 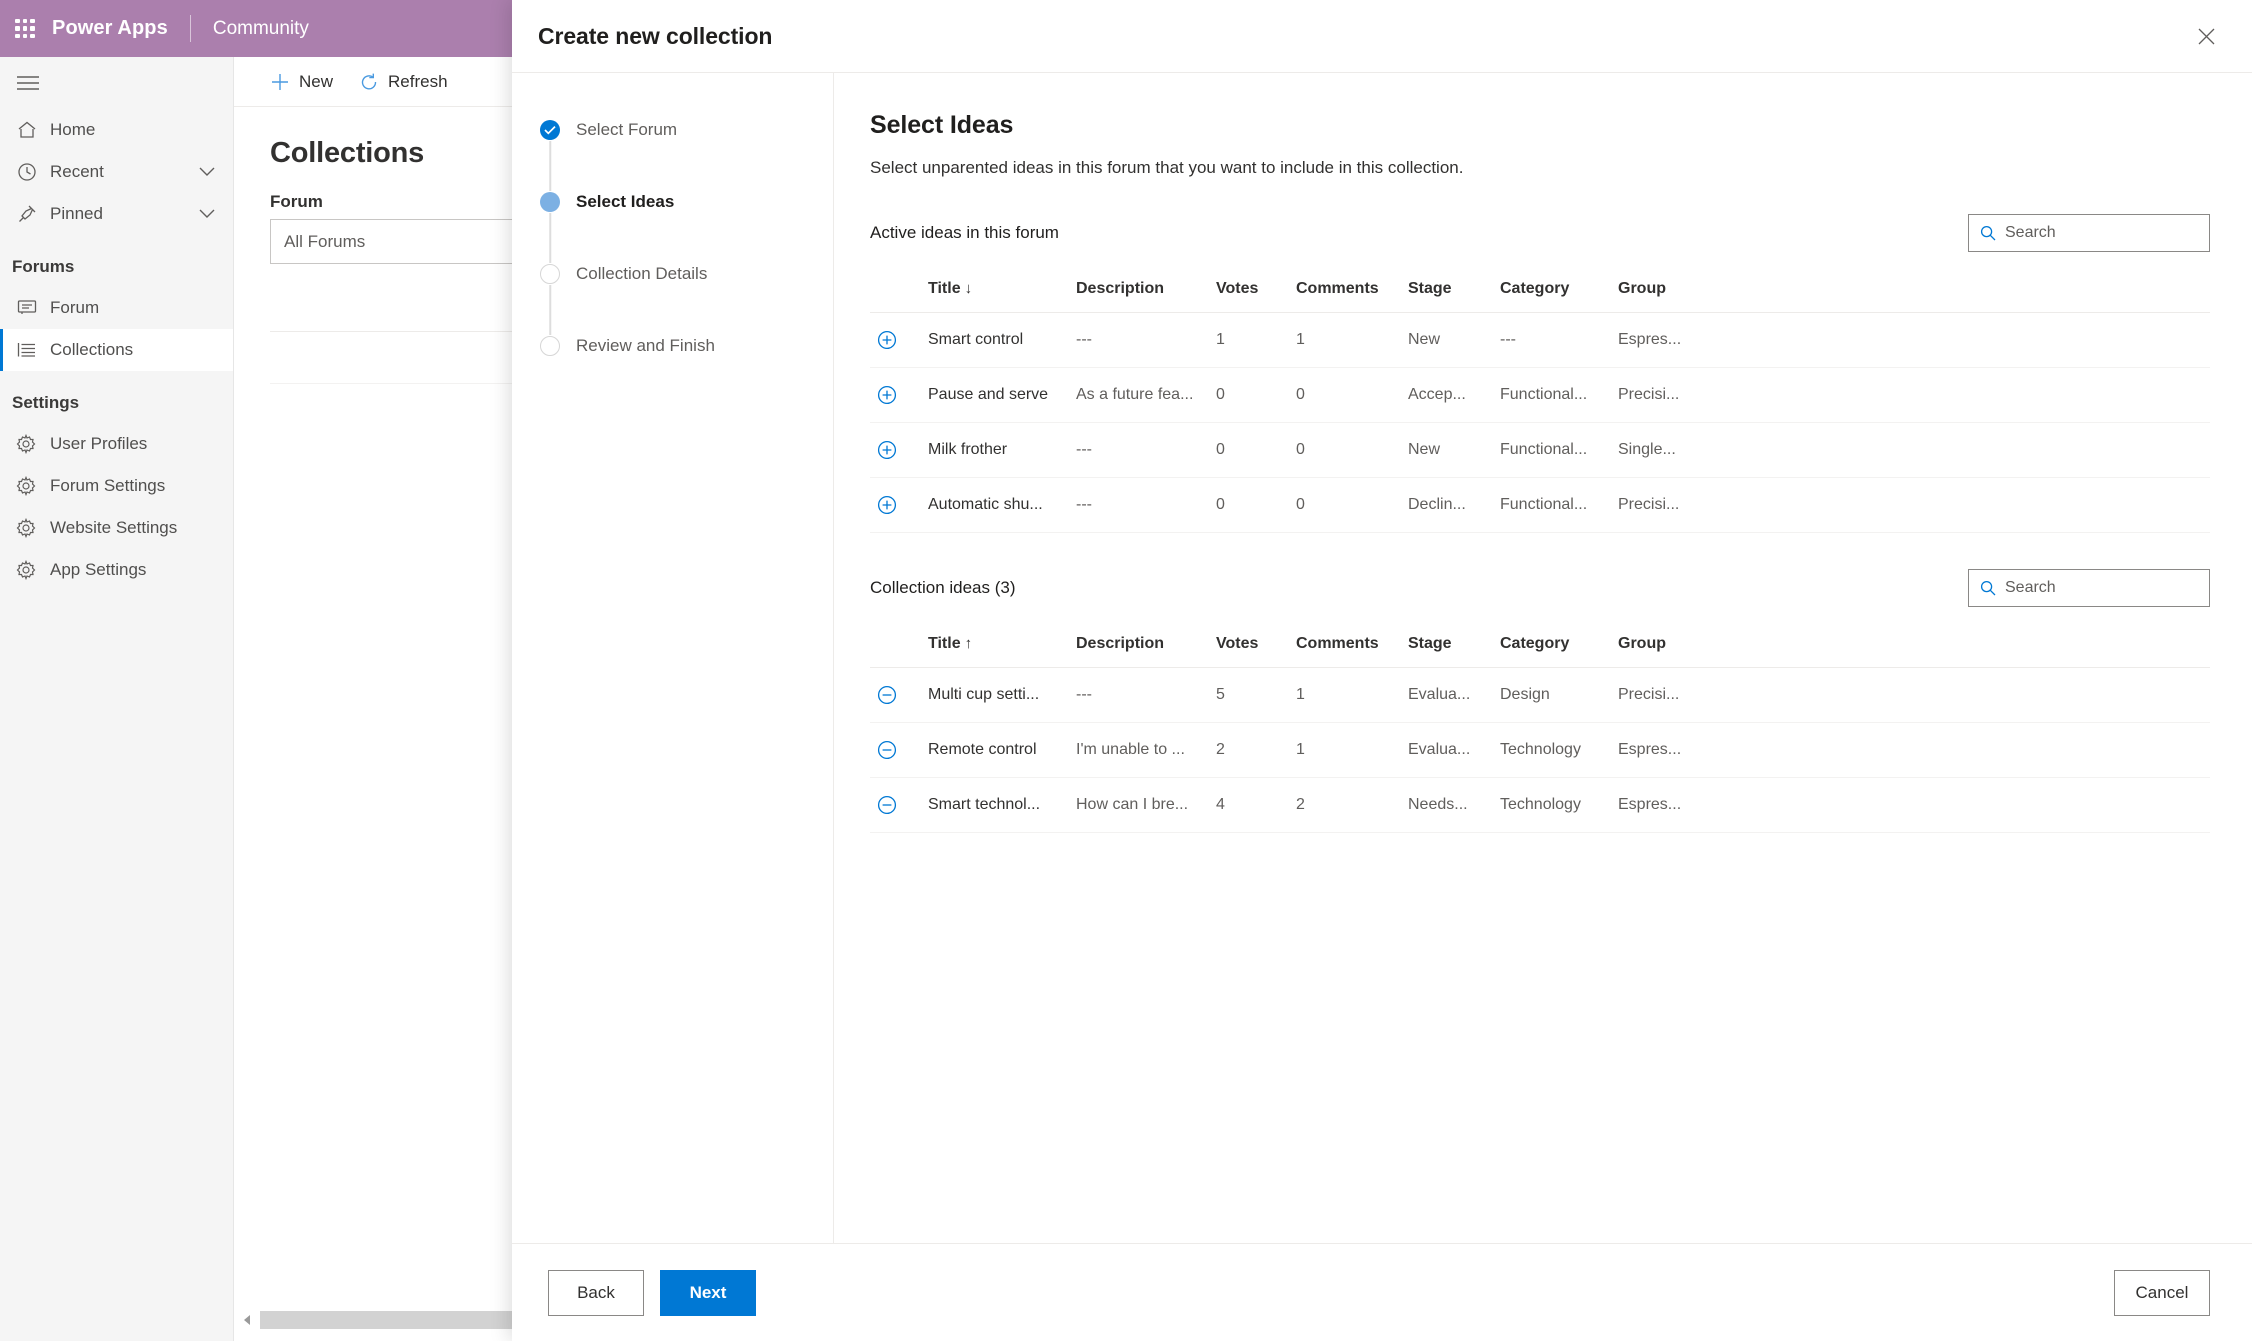 What do you see at coordinates (1966, 291) in the screenshot?
I see `th-spacer` at bounding box center [1966, 291].